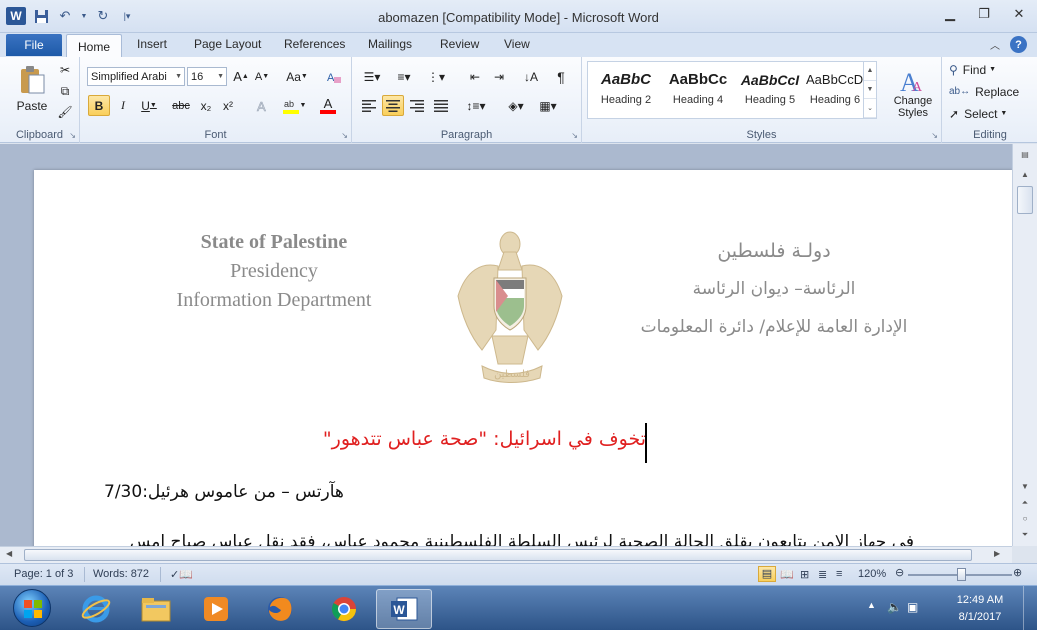 Image resolution: width=1037 pixels, height=630 pixels. Describe the element at coordinates (1025, 174) in the screenshot. I see `scroll-up-icon: ▲` at that location.